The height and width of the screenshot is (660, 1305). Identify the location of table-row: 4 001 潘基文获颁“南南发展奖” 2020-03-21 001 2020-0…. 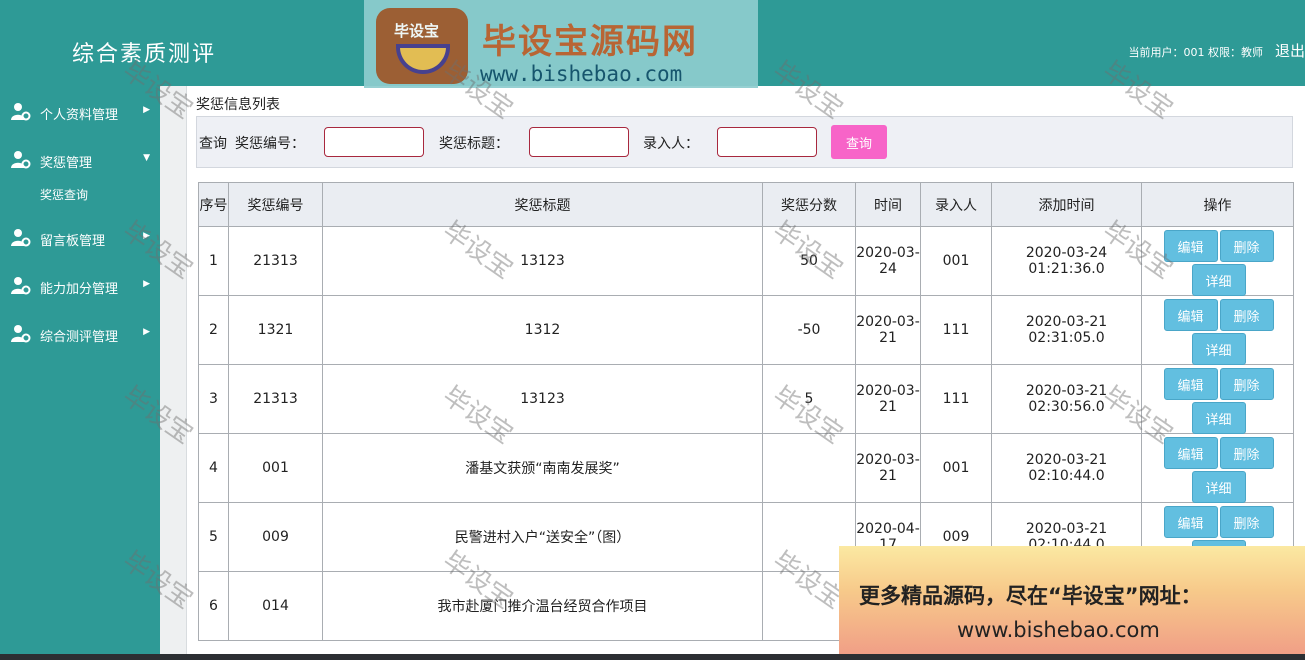
(746, 468).